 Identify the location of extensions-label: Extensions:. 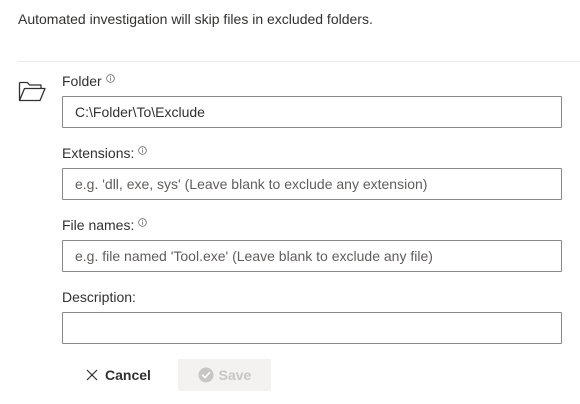
(105, 153).